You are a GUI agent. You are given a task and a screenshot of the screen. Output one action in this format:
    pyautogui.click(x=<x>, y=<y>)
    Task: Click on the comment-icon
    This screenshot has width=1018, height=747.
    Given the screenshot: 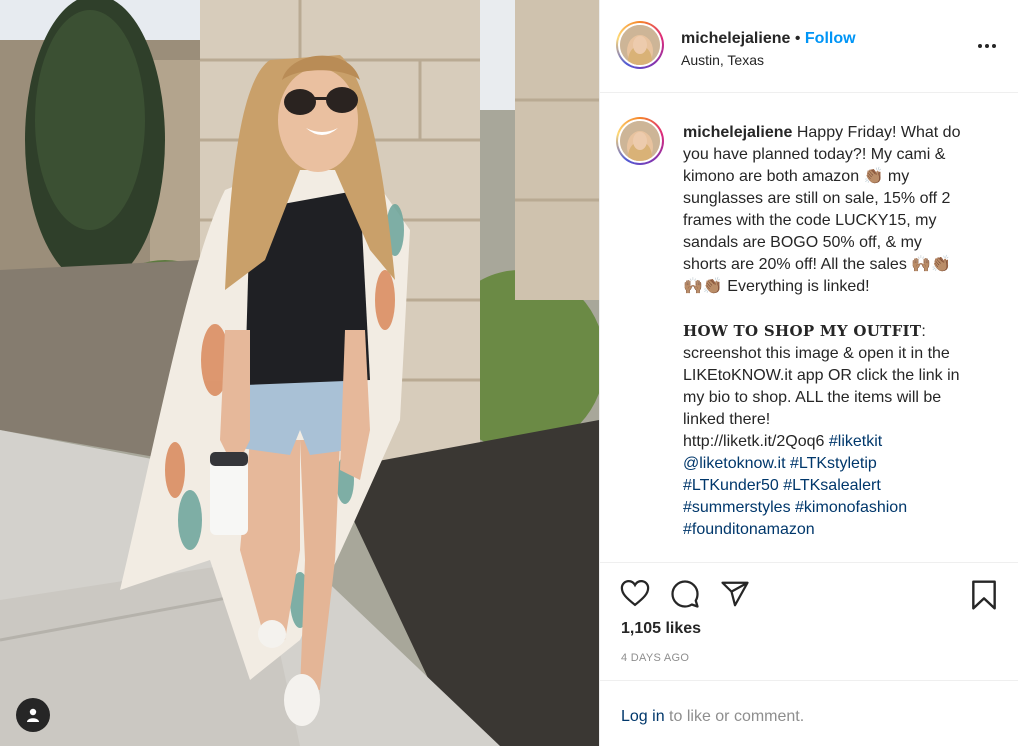 What is the action you would take?
    pyautogui.click(x=685, y=594)
    